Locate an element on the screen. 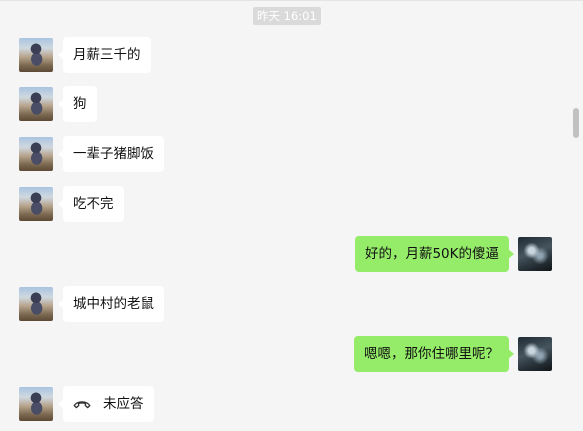 This screenshot has width=583, height=431. message-bubble-outgoing: 好的，月薪50K的傻逼 is located at coordinates (434, 254).